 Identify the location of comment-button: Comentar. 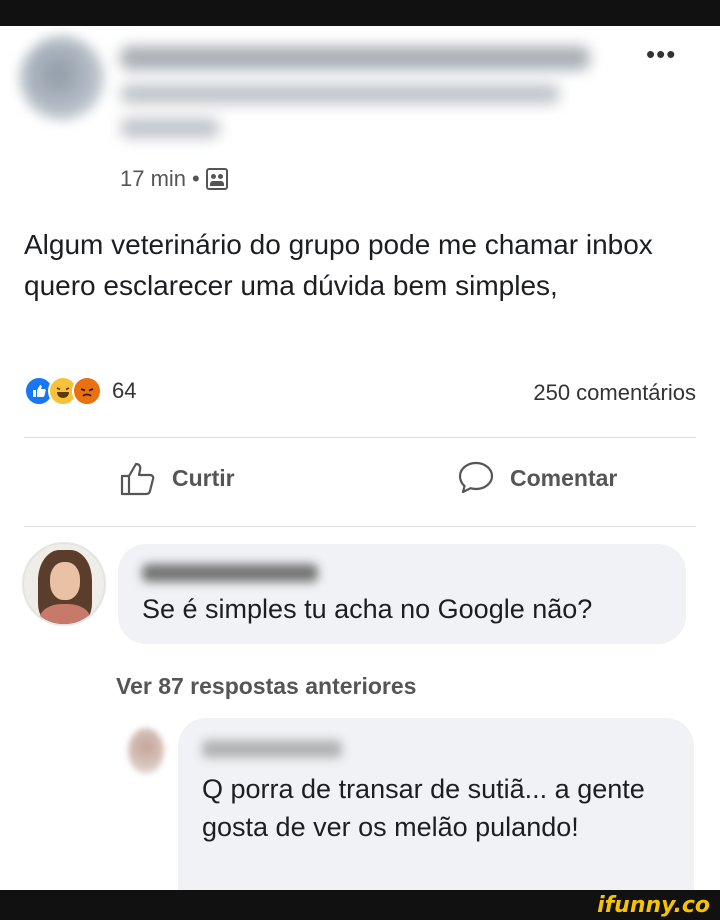
(536, 478).